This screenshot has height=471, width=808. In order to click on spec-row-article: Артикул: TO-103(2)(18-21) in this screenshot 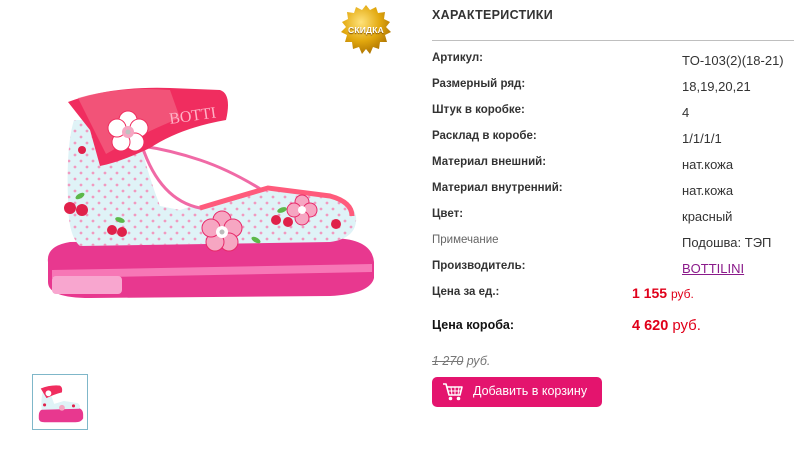, I will do `click(620, 65)`.